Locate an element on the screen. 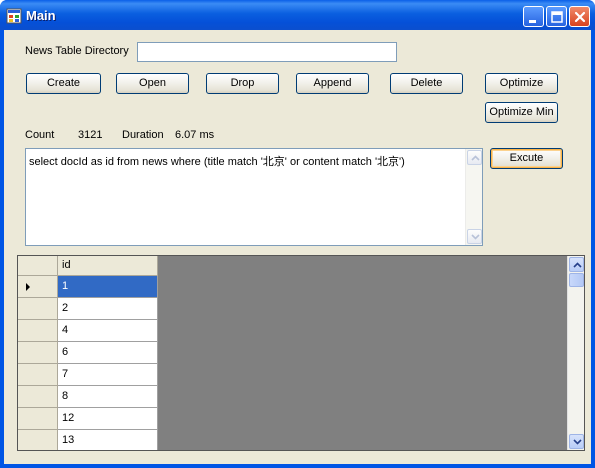 This screenshot has width=595, height=468. table-row: 8 is located at coordinates (88, 397).